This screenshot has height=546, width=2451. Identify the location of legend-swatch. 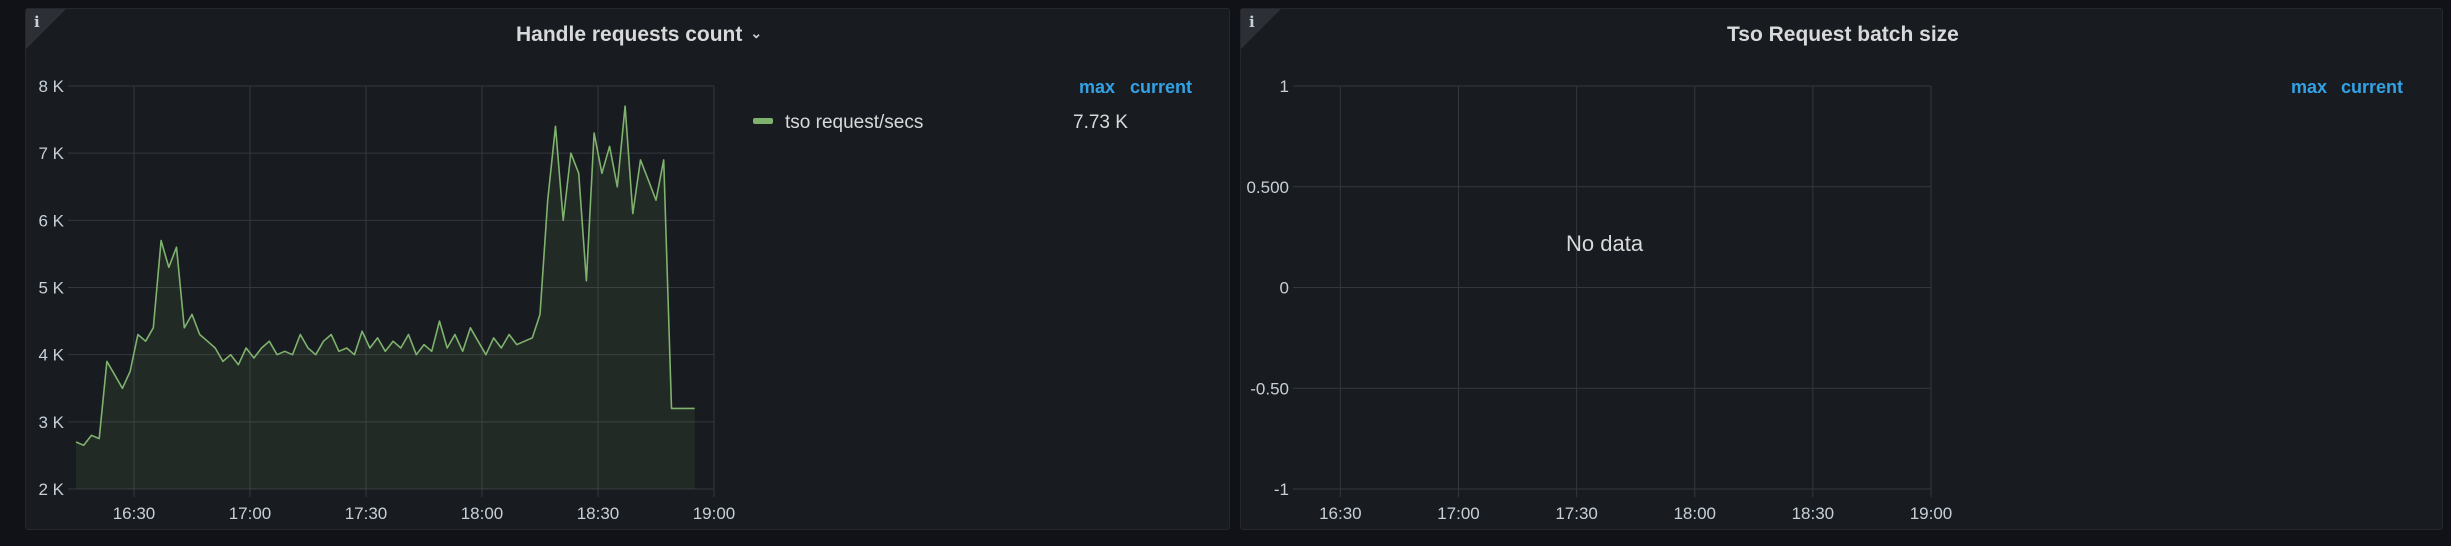
(763, 121).